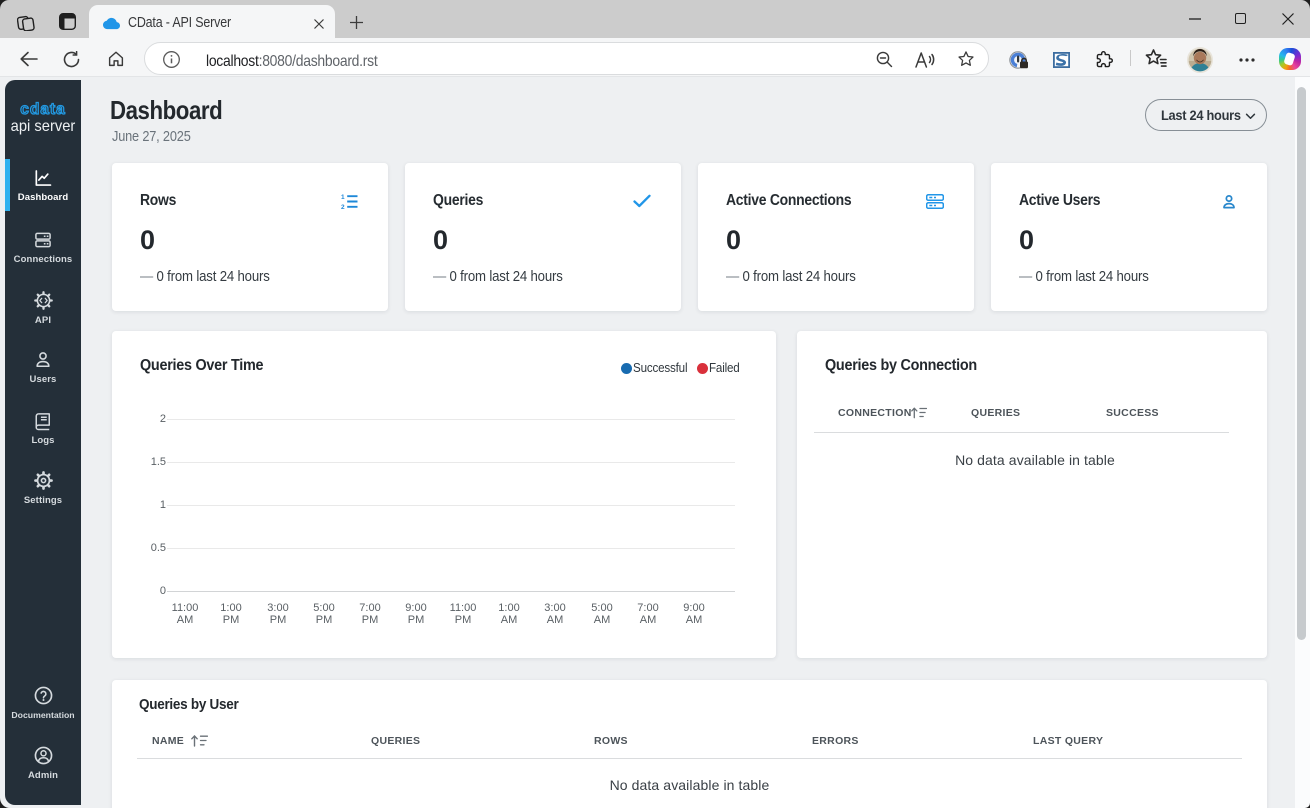  Describe the element at coordinates (343, 206) in the screenshot. I see `svg-text: 2` at that location.